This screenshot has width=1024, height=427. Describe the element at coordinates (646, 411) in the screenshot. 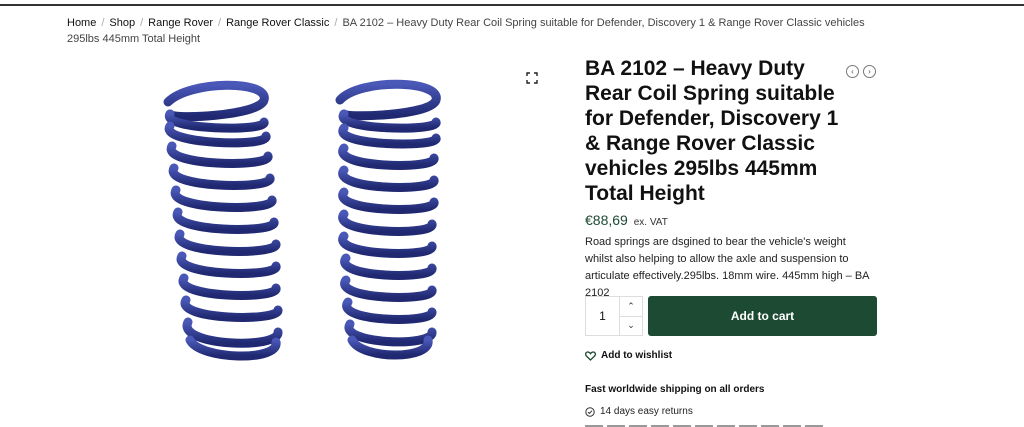

I see `returns-label: 14 days easy returns` at that location.